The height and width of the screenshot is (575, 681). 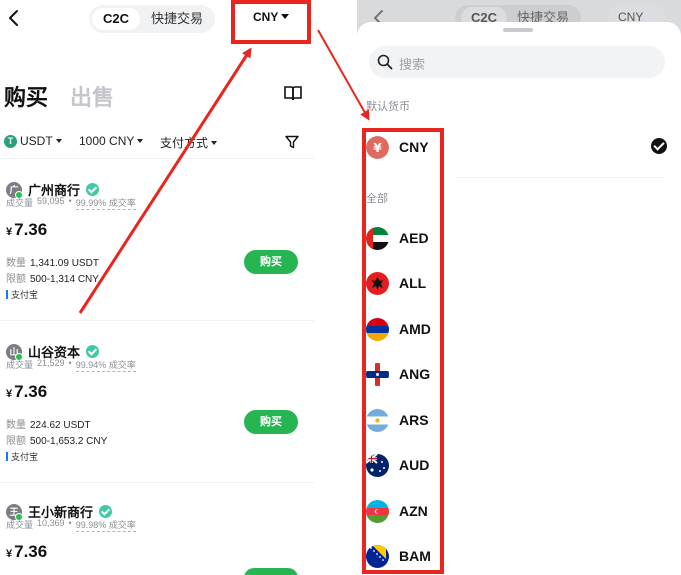 I want to click on guide-book-icon, so click(x=293, y=93).